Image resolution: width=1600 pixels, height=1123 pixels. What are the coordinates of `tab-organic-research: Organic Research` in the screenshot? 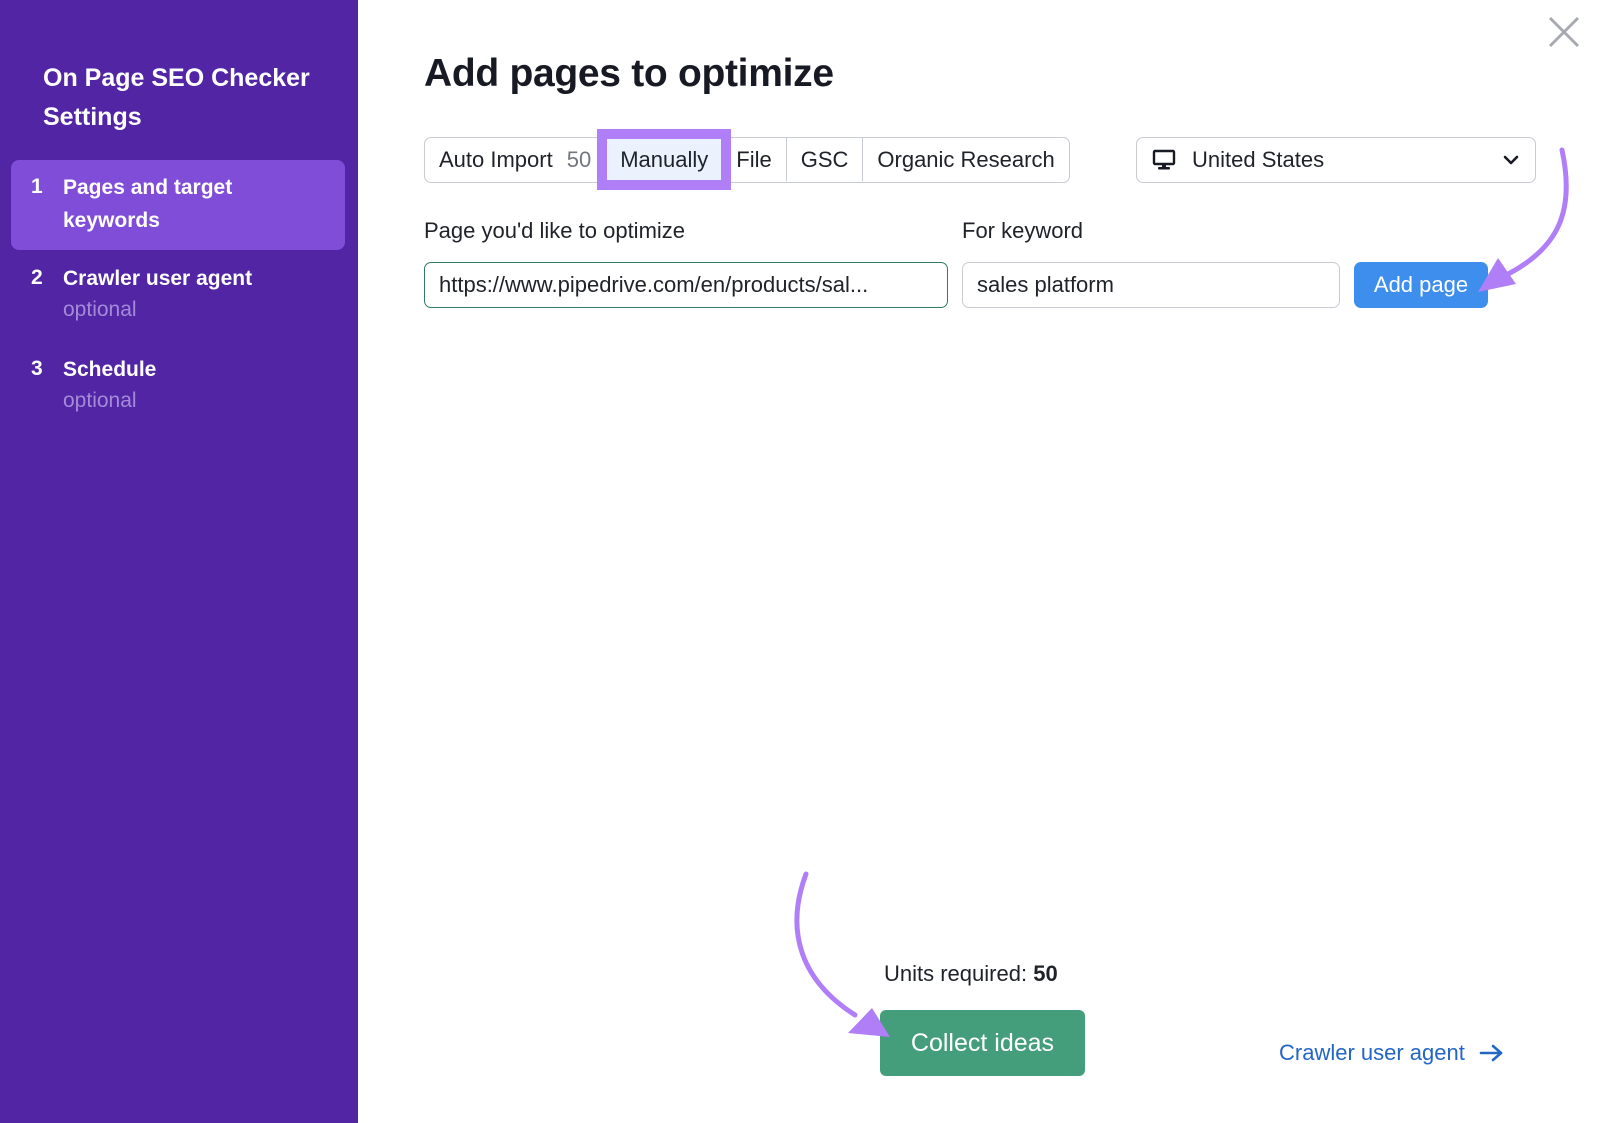 It's located at (965, 159).